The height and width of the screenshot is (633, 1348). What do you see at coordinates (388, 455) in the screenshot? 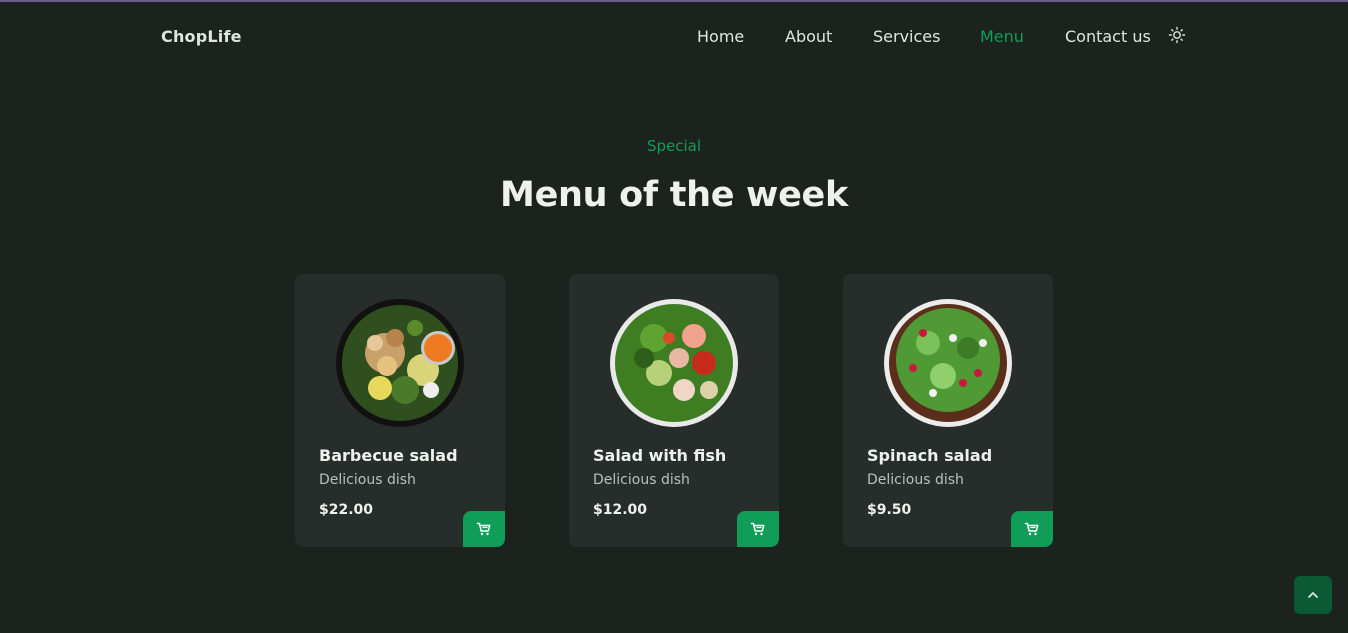
I see `dish-name: Barbecue salad` at bounding box center [388, 455].